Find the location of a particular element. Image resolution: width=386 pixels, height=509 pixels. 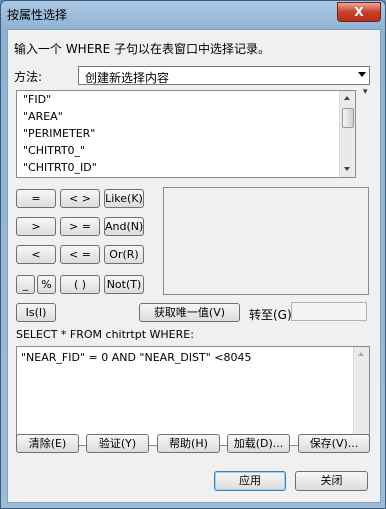

sql-where-label: SELECT * FROM chitrtpt WHERE: is located at coordinates (105, 334).